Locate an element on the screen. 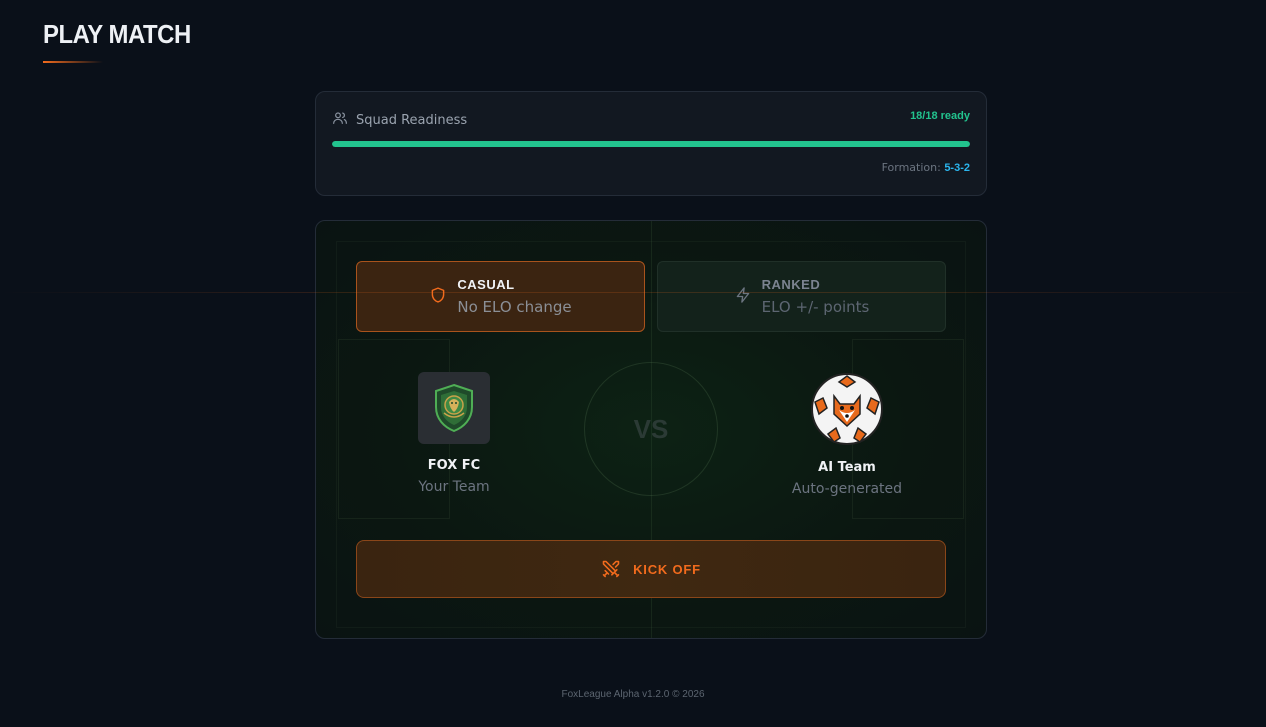 The image size is (1266, 727). squad-readiness-header: Squad Readiness is located at coordinates (399, 120).